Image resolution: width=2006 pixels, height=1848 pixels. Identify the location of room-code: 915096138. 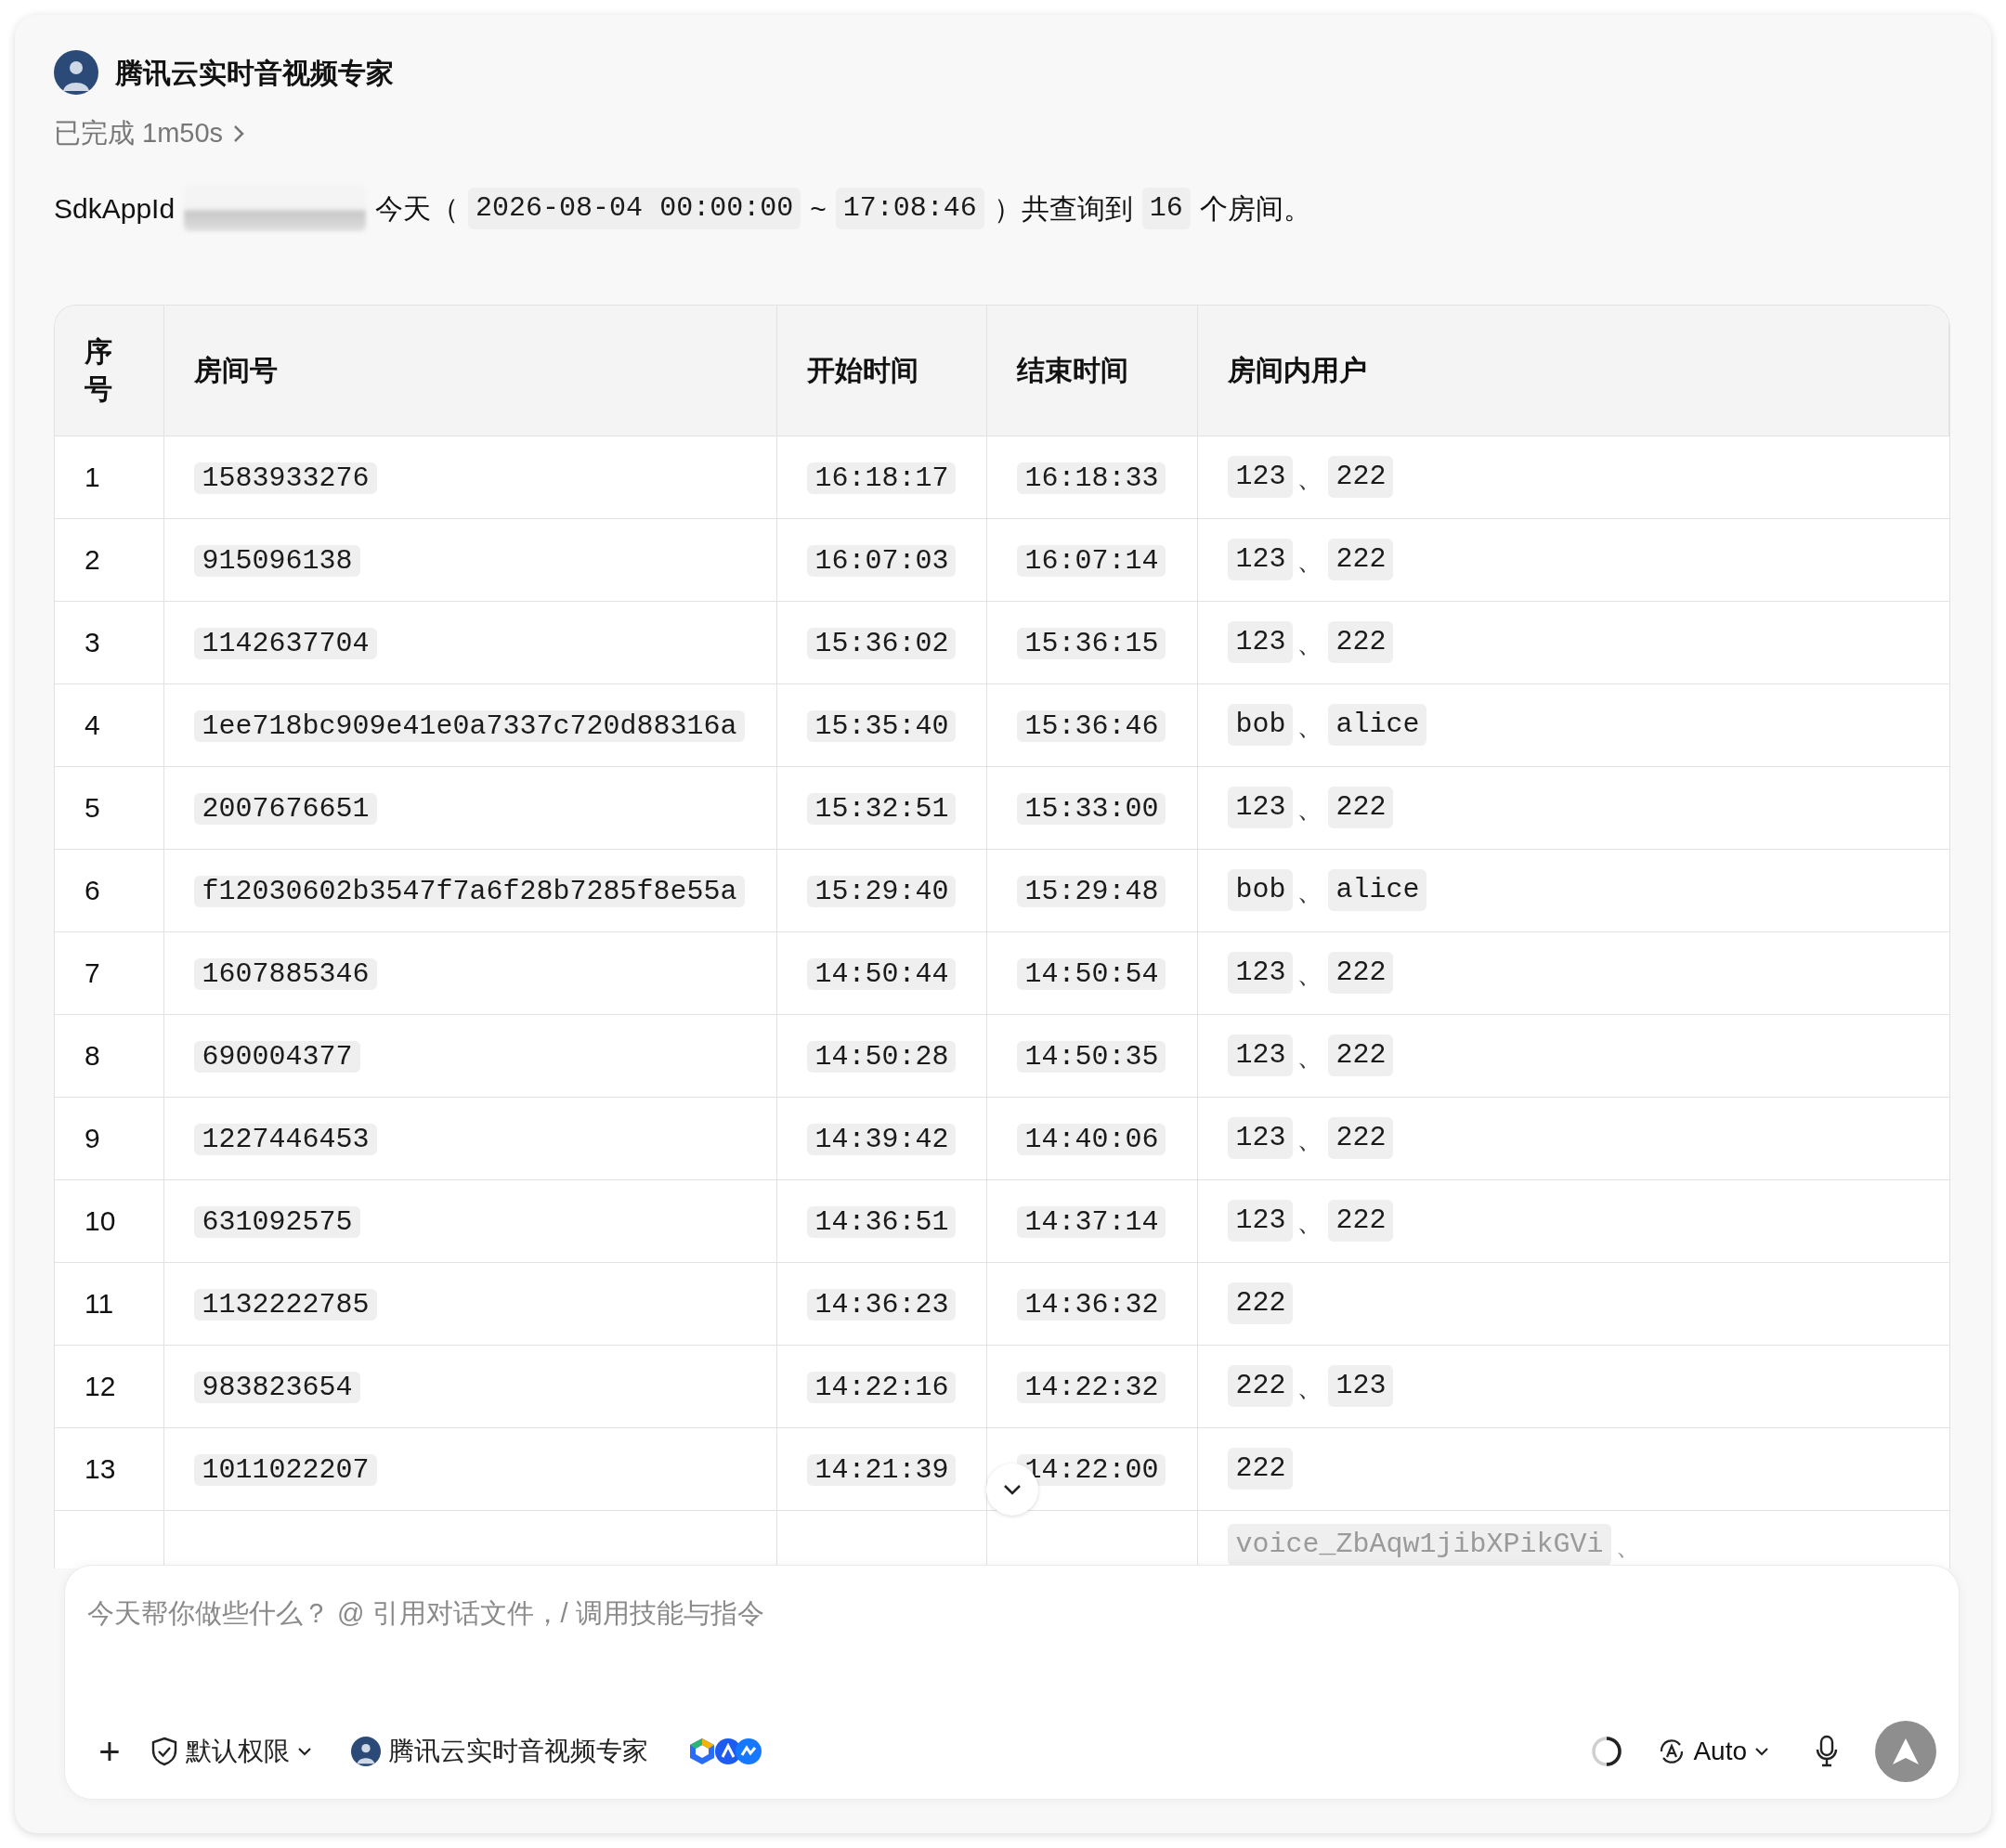
(277, 560).